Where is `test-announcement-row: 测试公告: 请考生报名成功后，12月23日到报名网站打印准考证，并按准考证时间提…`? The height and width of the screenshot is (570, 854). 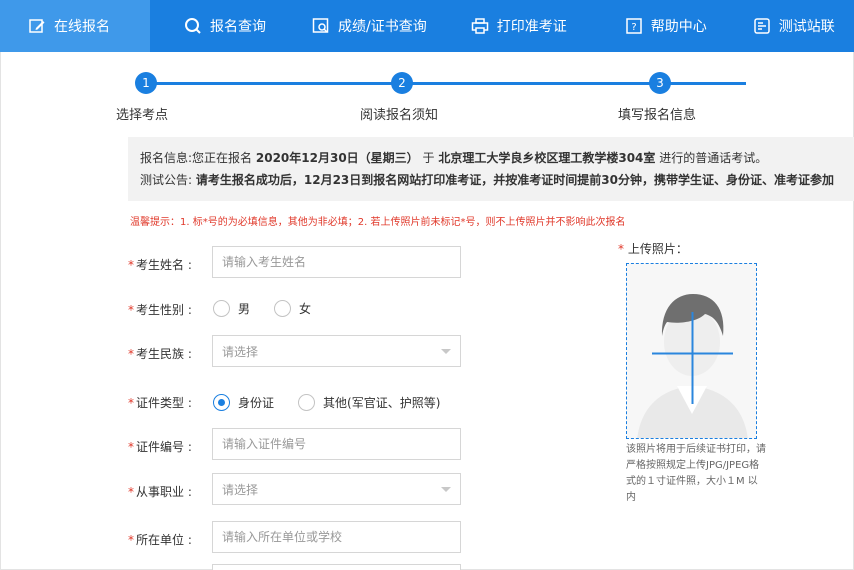
test-announcement-row: 测试公告: 请考生报名成功后，12月23日到报名网站打印准考证，并按准考证时间提… is located at coordinates (491, 180).